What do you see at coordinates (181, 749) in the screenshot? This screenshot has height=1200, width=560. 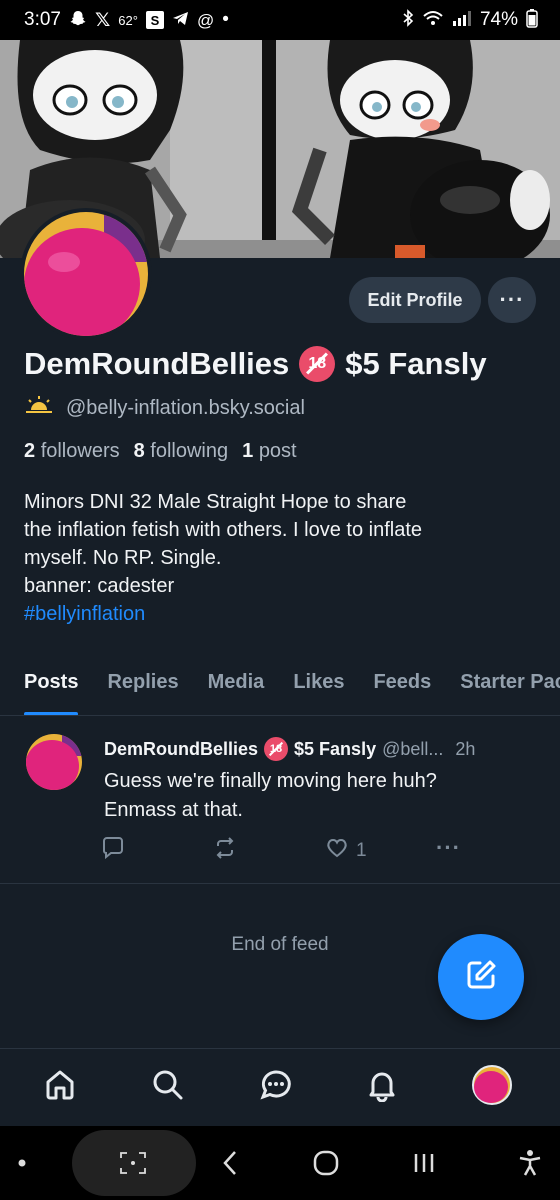 I see `post-author-name: DemRoundBellies` at bounding box center [181, 749].